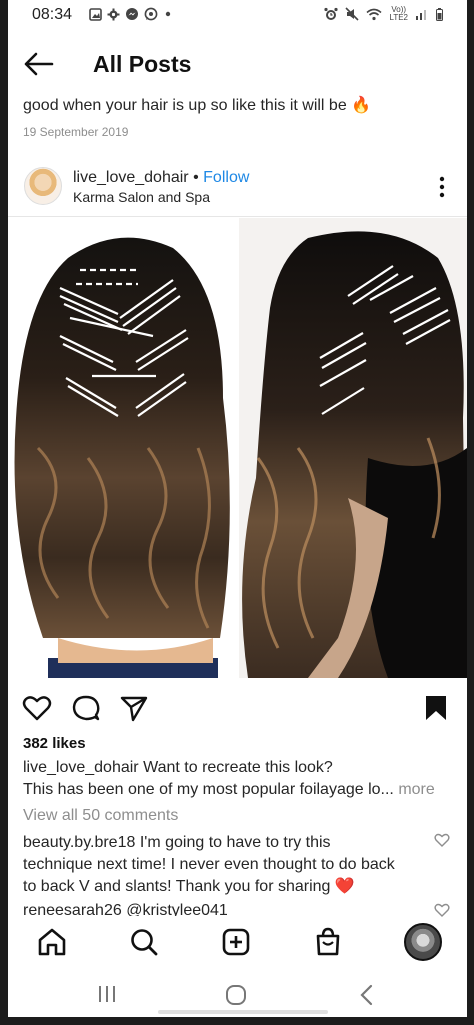  What do you see at coordinates (72, 909) in the screenshot?
I see `comment-username: reneesarah26` at bounding box center [72, 909].